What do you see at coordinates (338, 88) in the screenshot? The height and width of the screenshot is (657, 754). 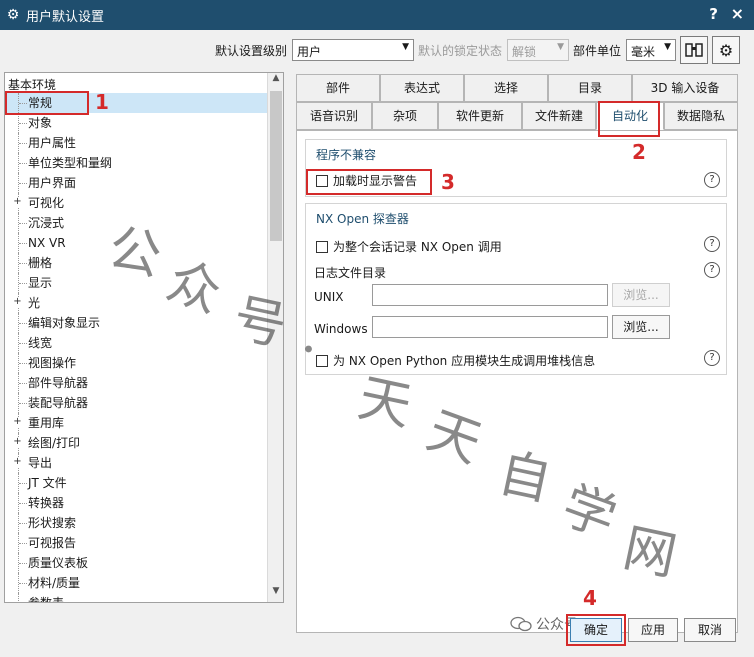 I see `tab: 部件` at bounding box center [338, 88].